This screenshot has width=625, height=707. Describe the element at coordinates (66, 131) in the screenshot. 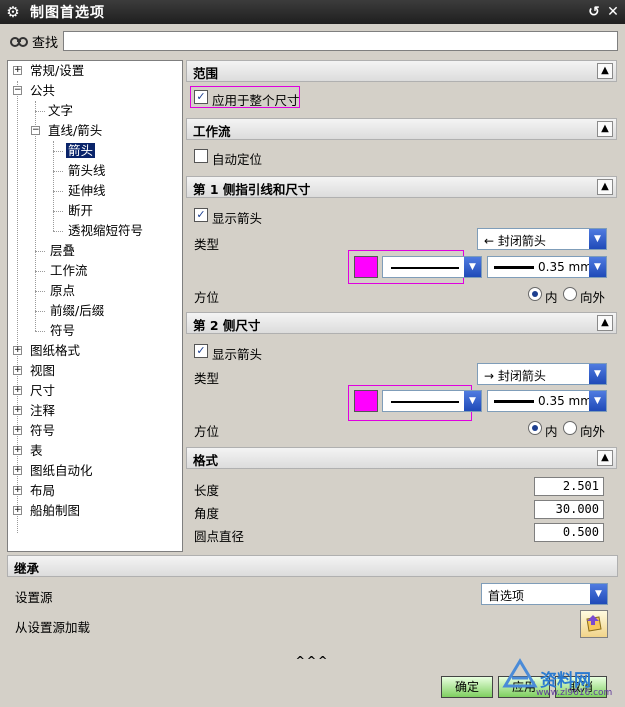

I see `tree-item-lines-arrows: − 直线/箭头` at that location.